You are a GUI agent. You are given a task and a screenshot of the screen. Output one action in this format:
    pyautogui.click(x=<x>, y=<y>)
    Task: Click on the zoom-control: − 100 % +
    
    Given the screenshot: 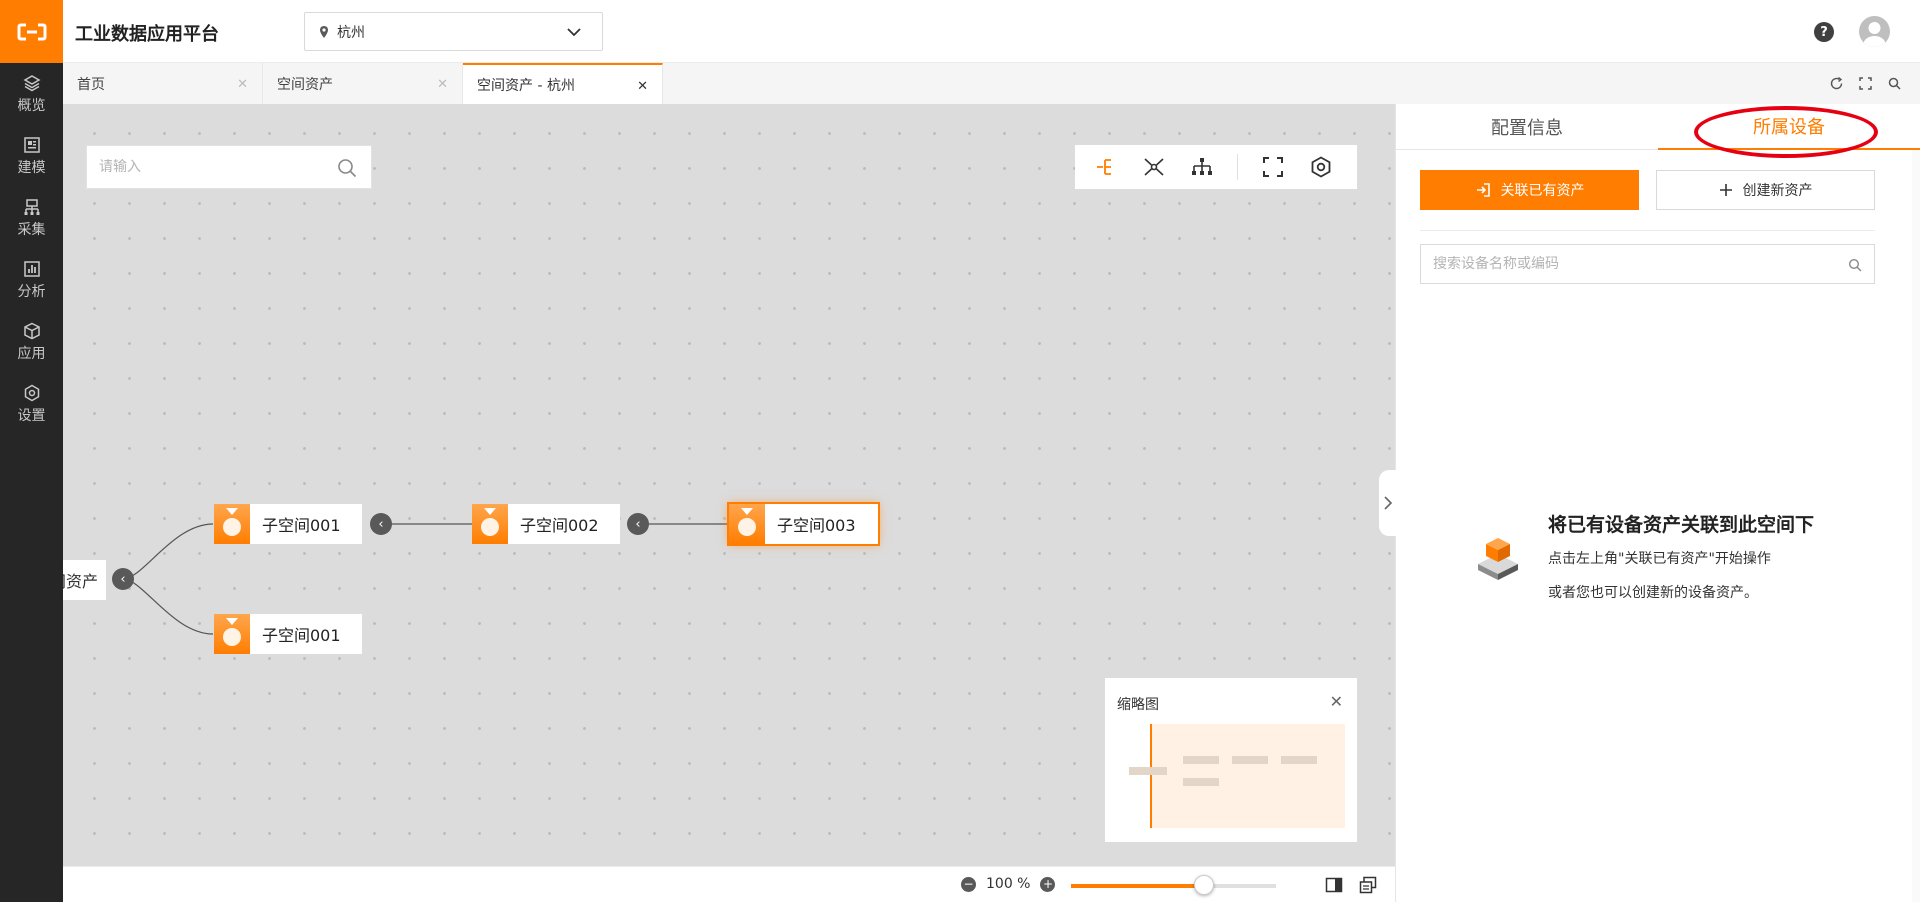 What is the action you would take?
    pyautogui.click(x=1008, y=884)
    